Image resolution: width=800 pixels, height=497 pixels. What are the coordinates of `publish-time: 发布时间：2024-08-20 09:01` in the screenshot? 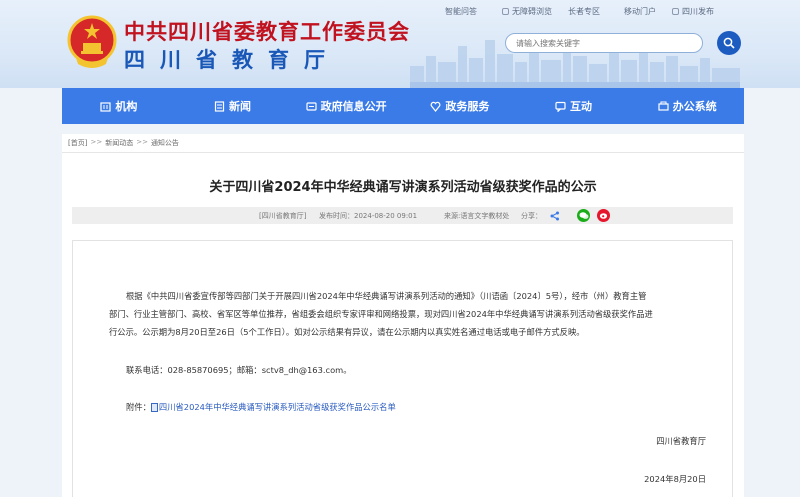 It's located at (368, 216).